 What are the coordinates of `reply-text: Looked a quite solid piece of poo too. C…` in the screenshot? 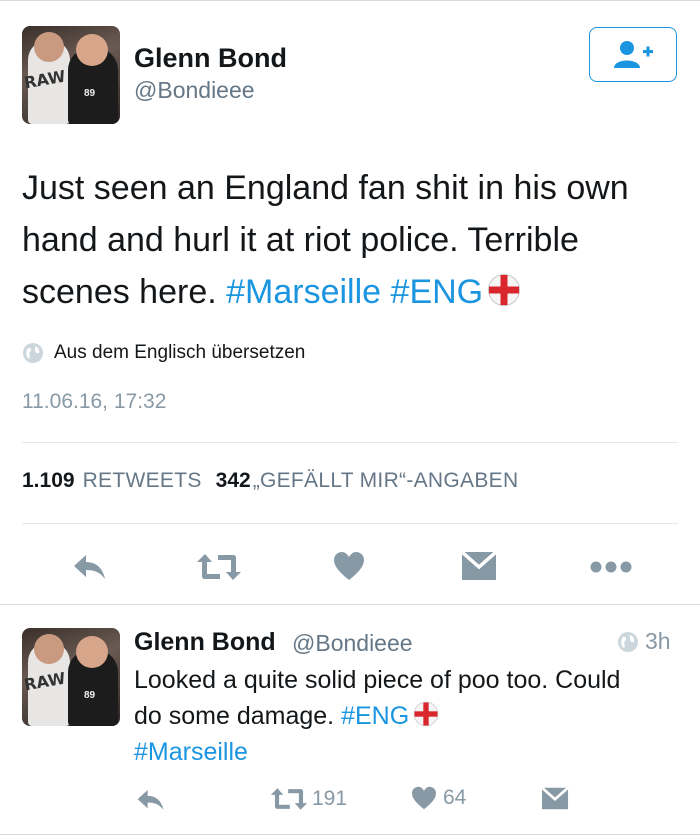 It's located at (394, 716).